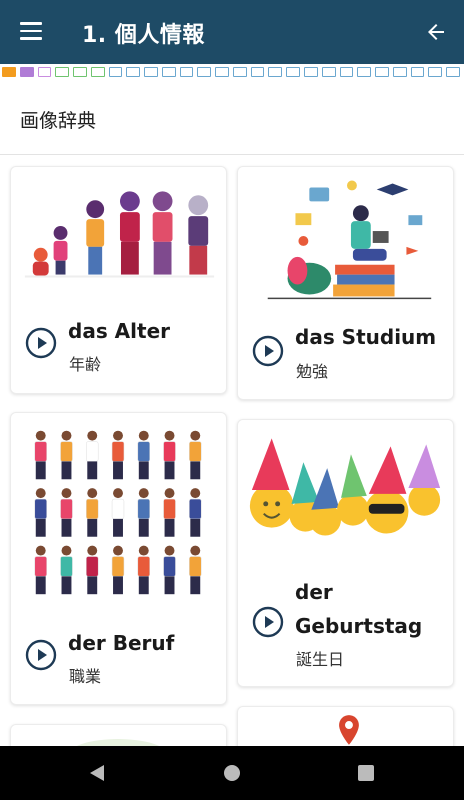  I want to click on map-pin-icon, so click(349, 730).